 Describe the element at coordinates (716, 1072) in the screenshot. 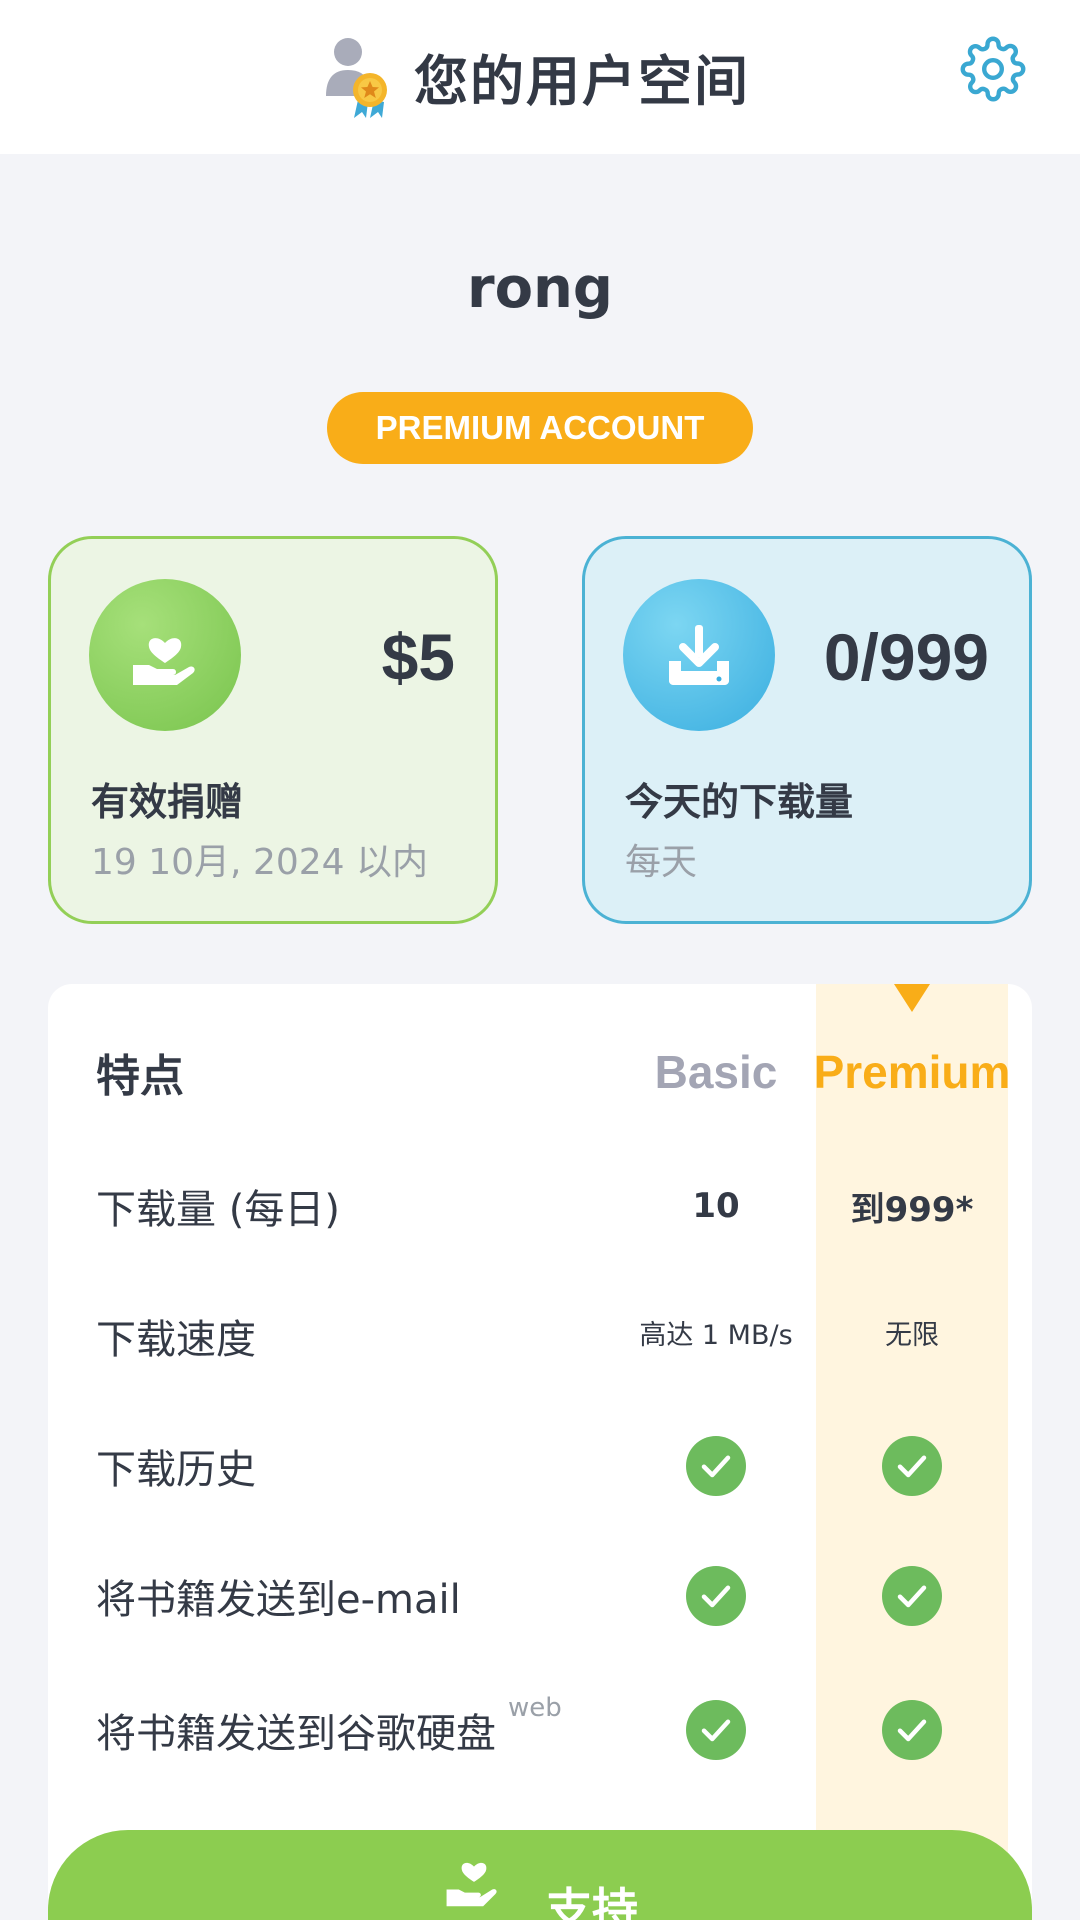

I see `basic-column-heading: Basic` at that location.